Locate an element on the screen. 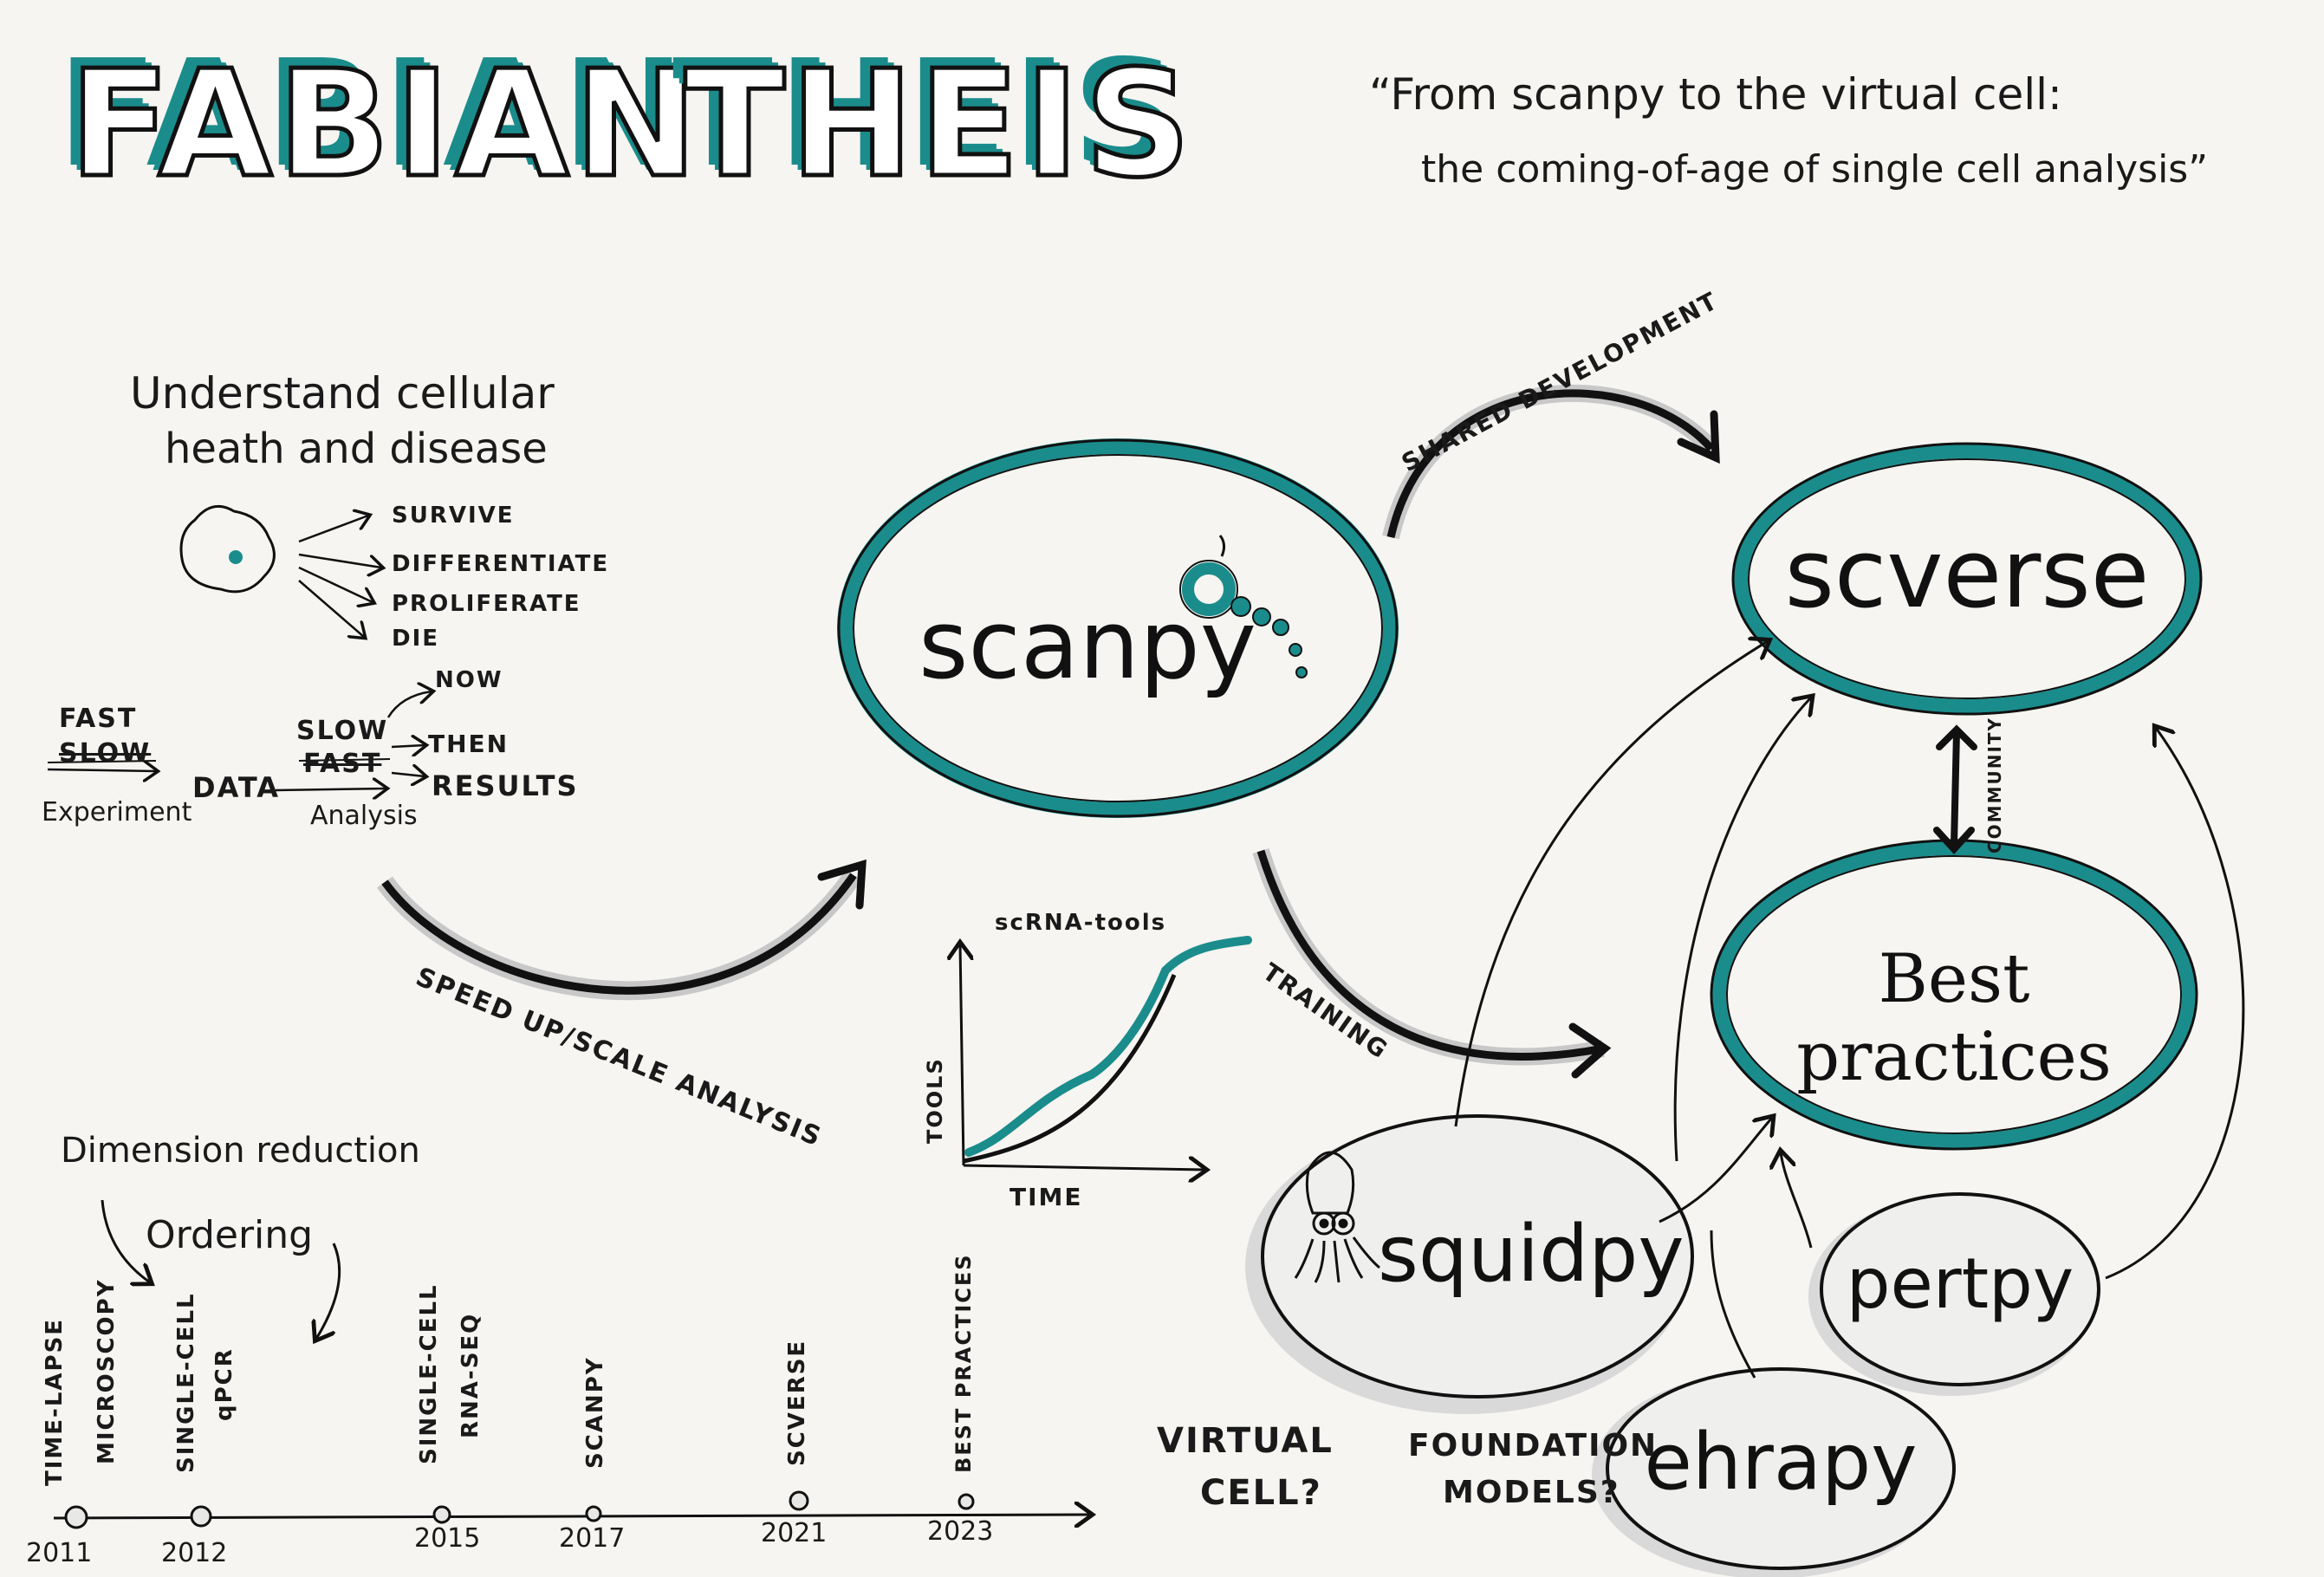 This screenshot has height=1577, width=2324. timeline-year: 2017 is located at coordinates (592, 1538).